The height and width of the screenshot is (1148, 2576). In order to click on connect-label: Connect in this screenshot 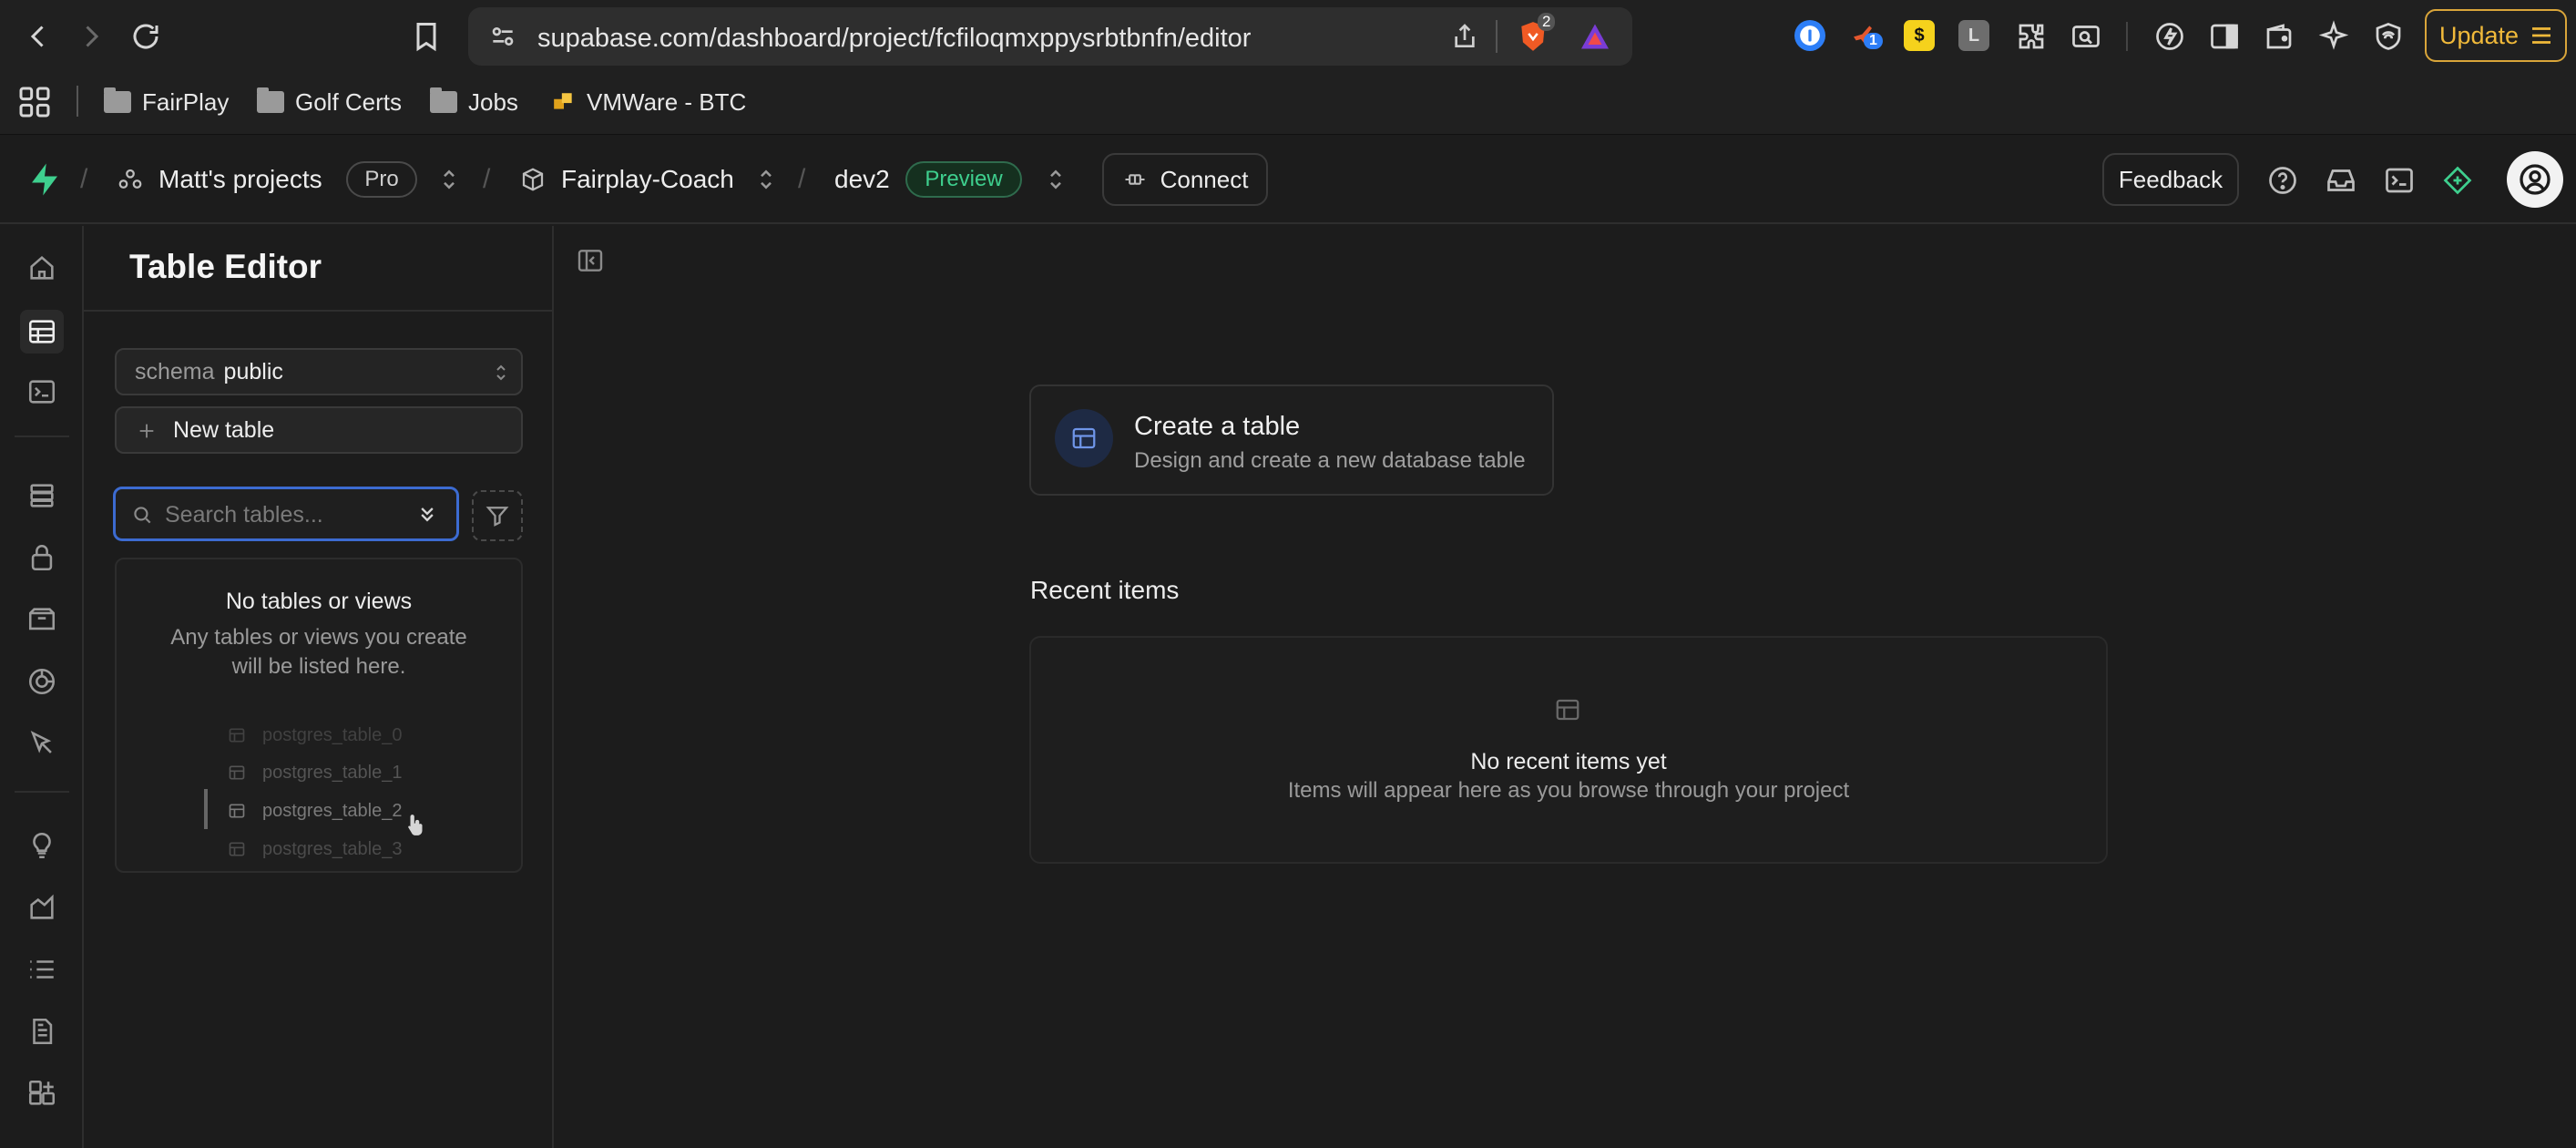, I will do `click(1204, 179)`.